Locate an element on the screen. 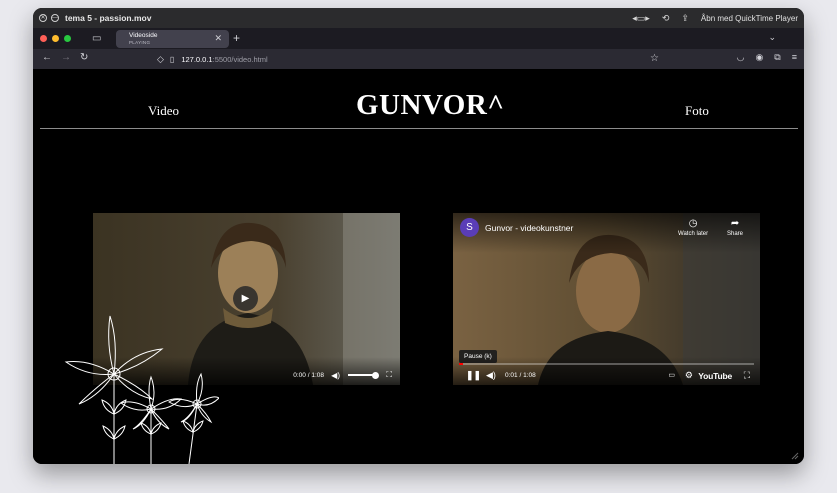 The image size is (837, 493). menu-icon: ≡ is located at coordinates (794, 57).